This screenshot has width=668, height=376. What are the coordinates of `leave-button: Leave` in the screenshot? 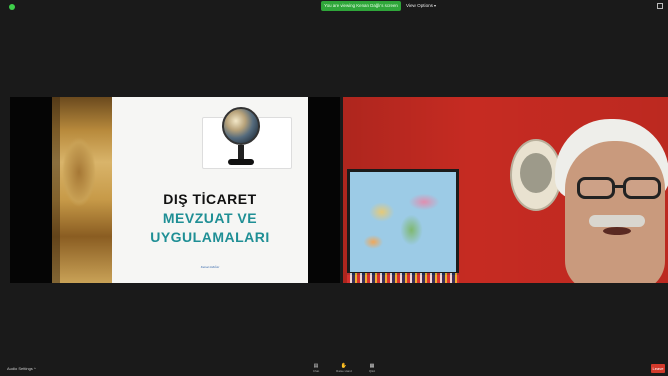 It's located at (658, 368).